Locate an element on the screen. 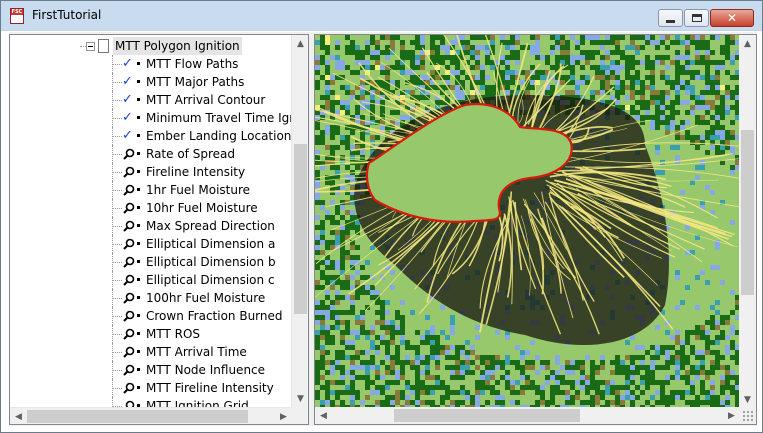  tree-item: Fireline Intensity is located at coordinates (151, 172).